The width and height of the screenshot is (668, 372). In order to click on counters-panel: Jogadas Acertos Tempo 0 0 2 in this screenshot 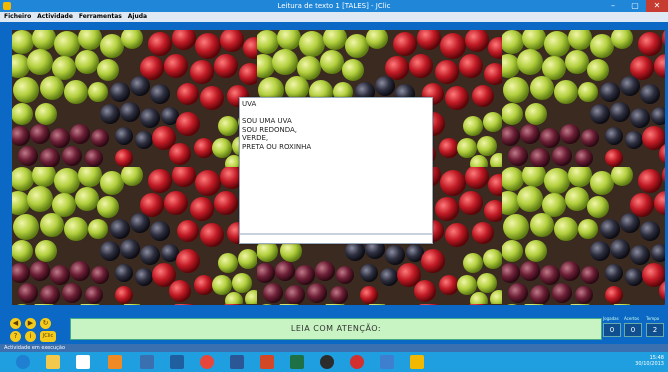, I will do `click(634, 328)`.